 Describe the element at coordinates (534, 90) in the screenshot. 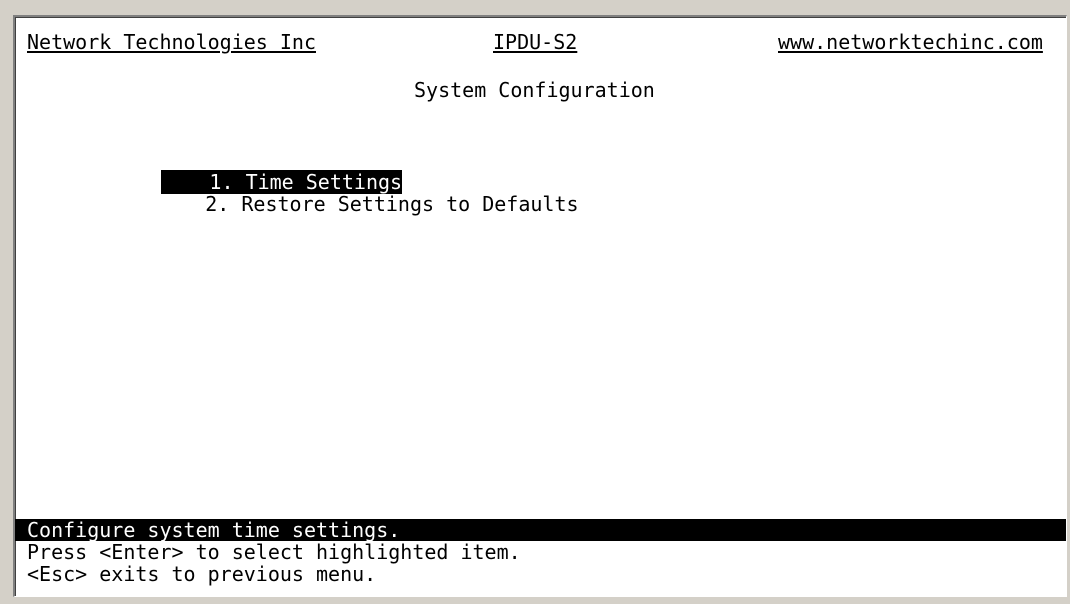

I see `page-title: System Configuration` at that location.